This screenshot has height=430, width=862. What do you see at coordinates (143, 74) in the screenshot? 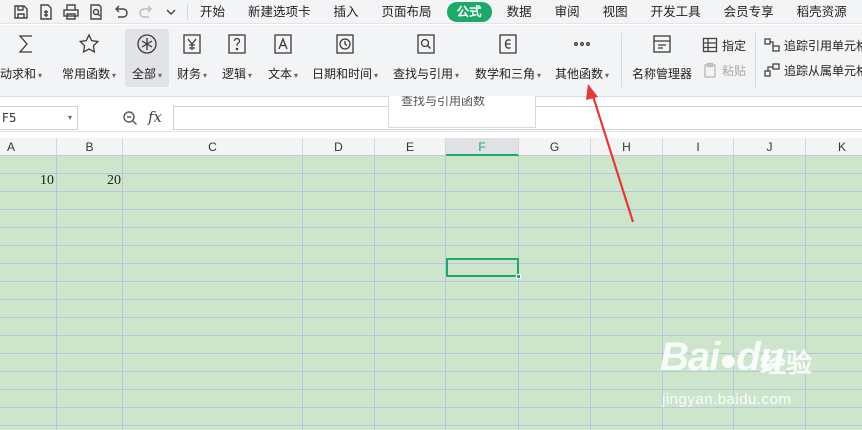
I see `all-functions-label: 全部` at bounding box center [143, 74].